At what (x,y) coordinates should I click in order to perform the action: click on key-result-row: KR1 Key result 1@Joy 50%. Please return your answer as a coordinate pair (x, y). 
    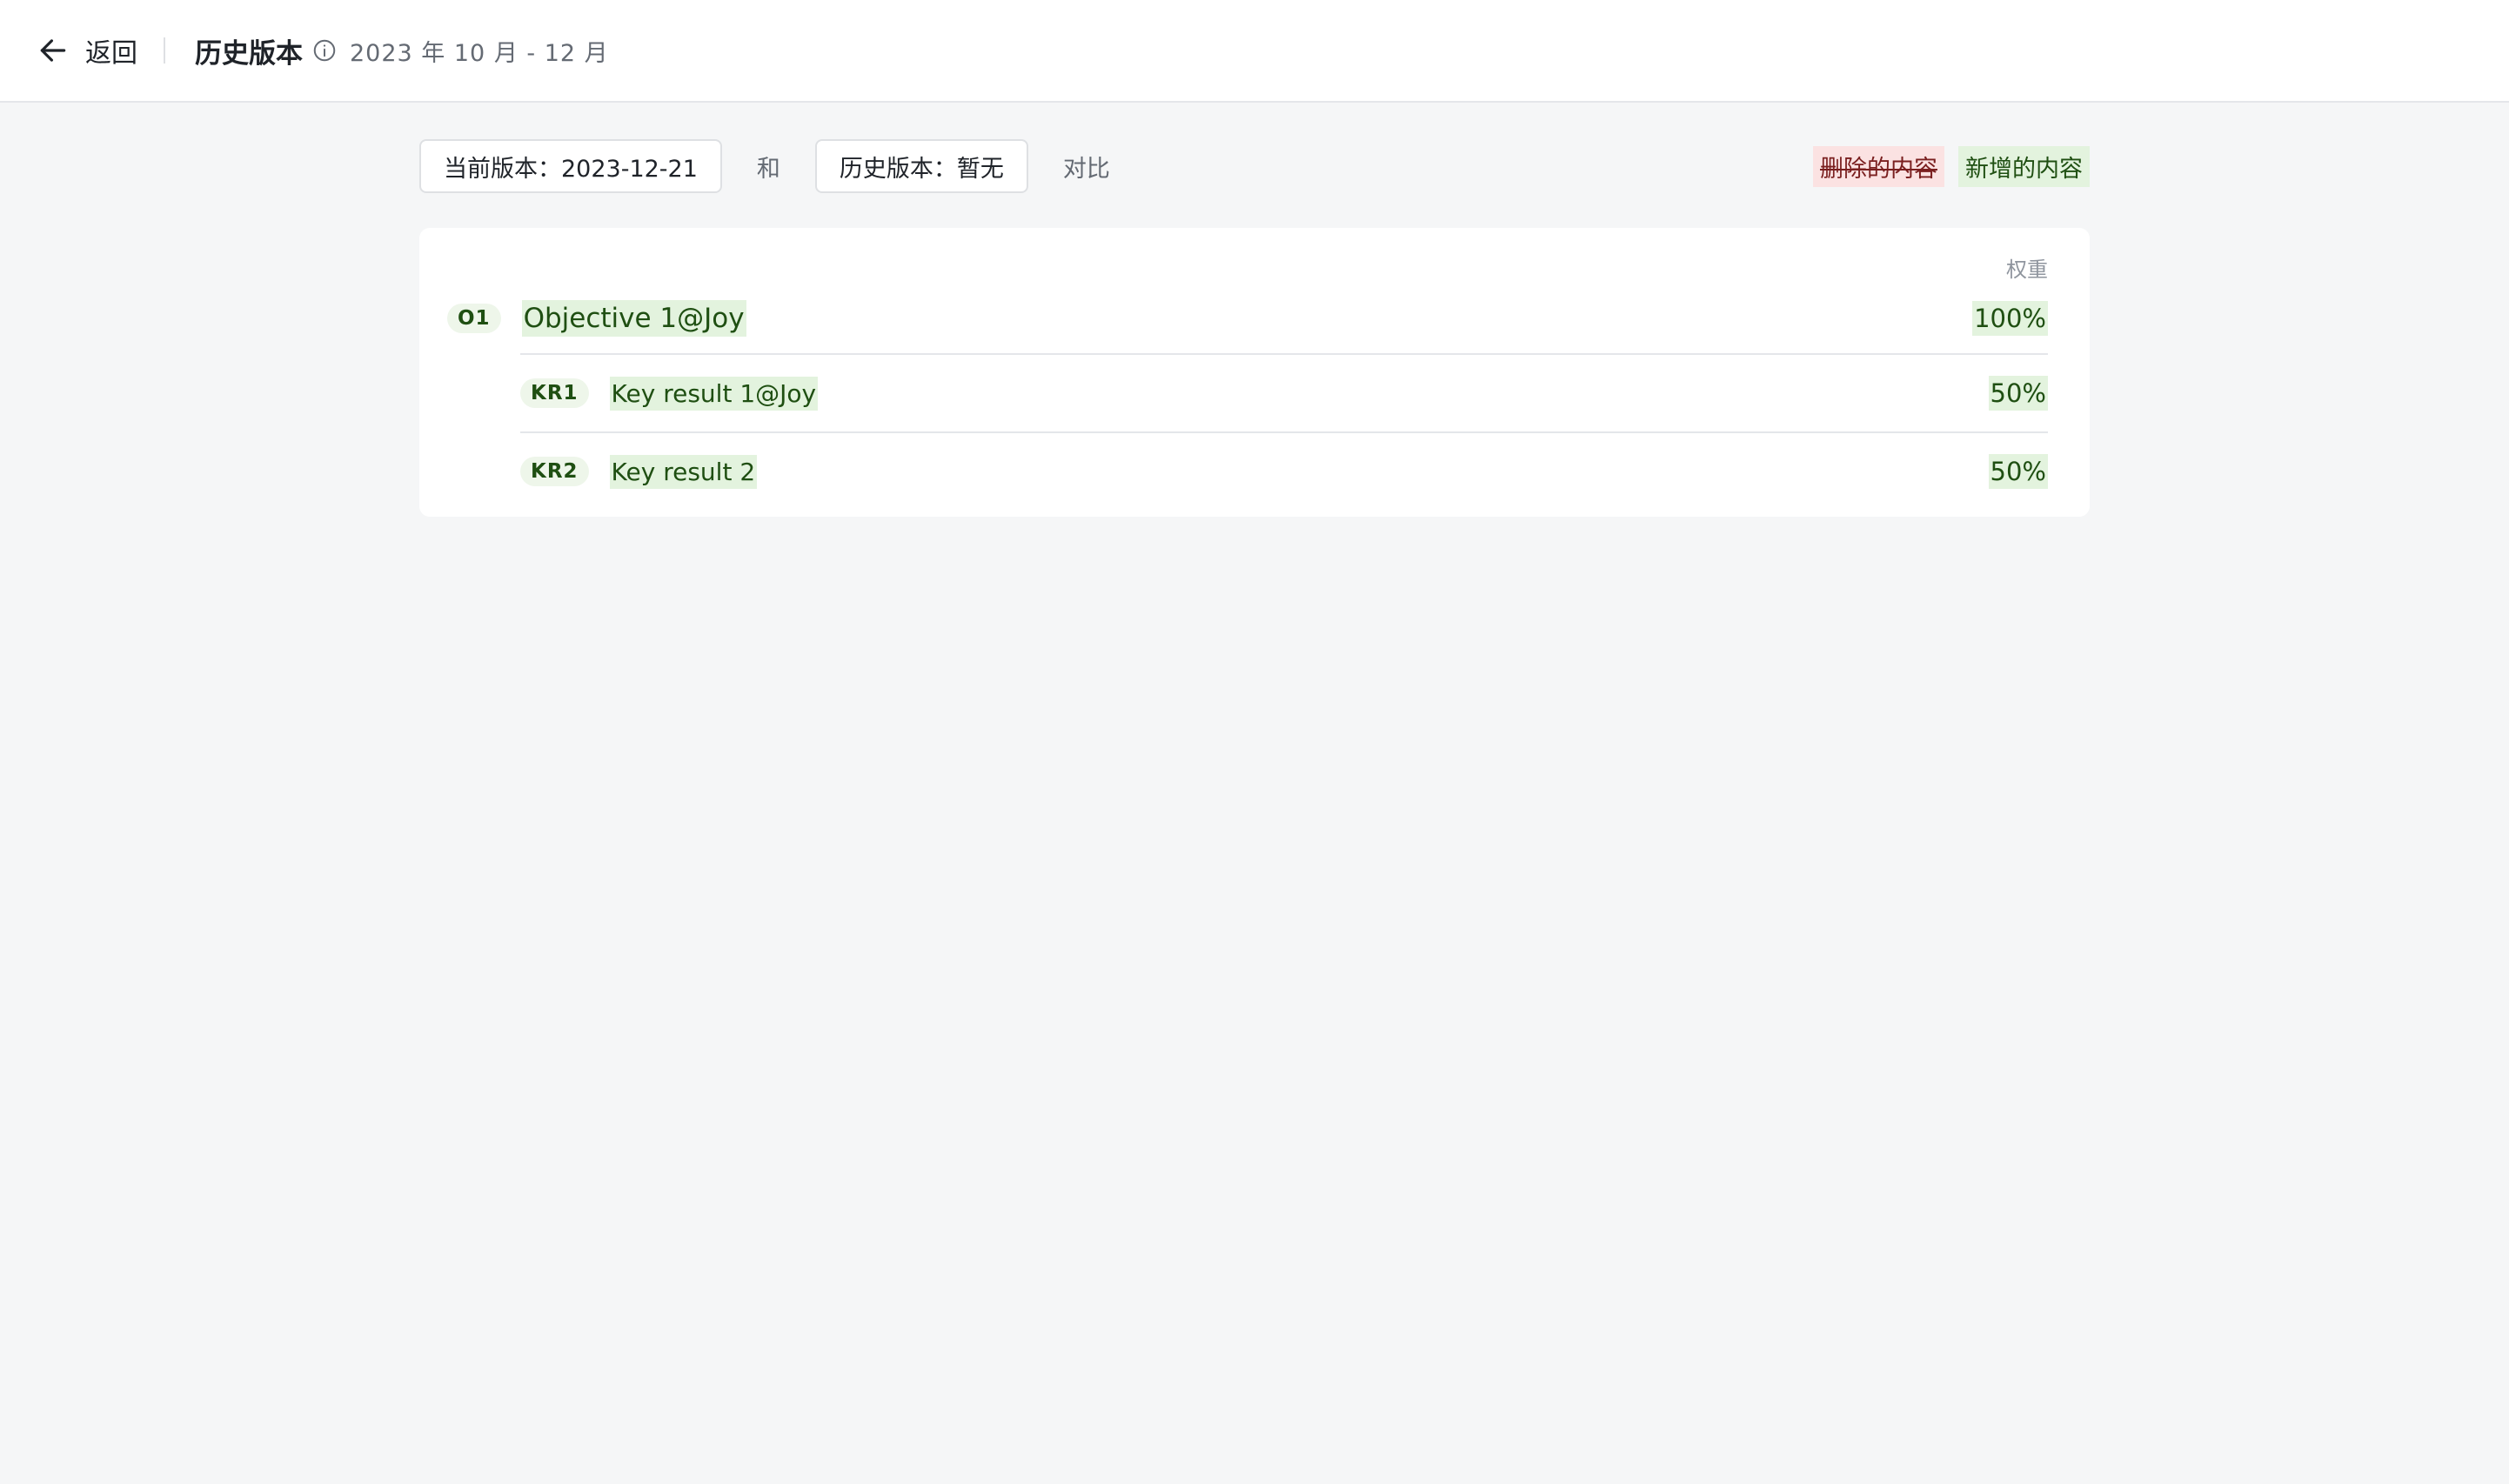
    Looking at the image, I should click on (1284, 392).